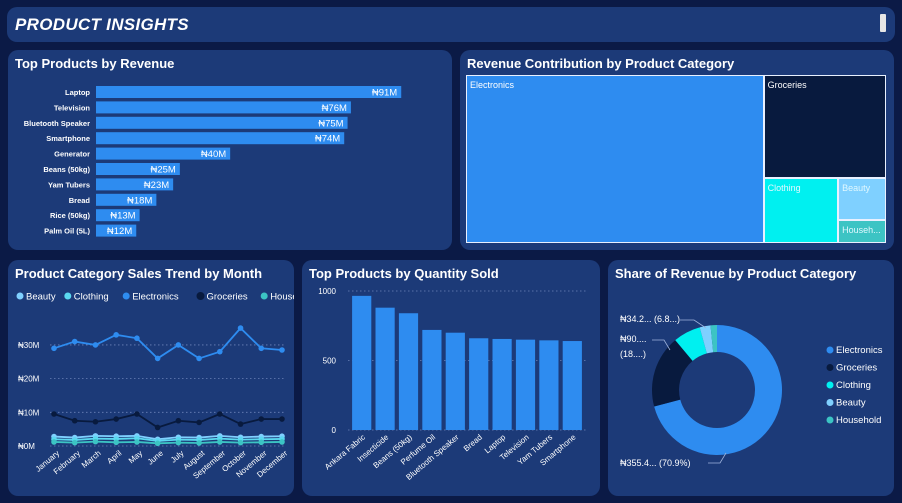  What do you see at coordinates (26, 446) in the screenshot?
I see `trend-y-tick: ₦0M` at bounding box center [26, 446].